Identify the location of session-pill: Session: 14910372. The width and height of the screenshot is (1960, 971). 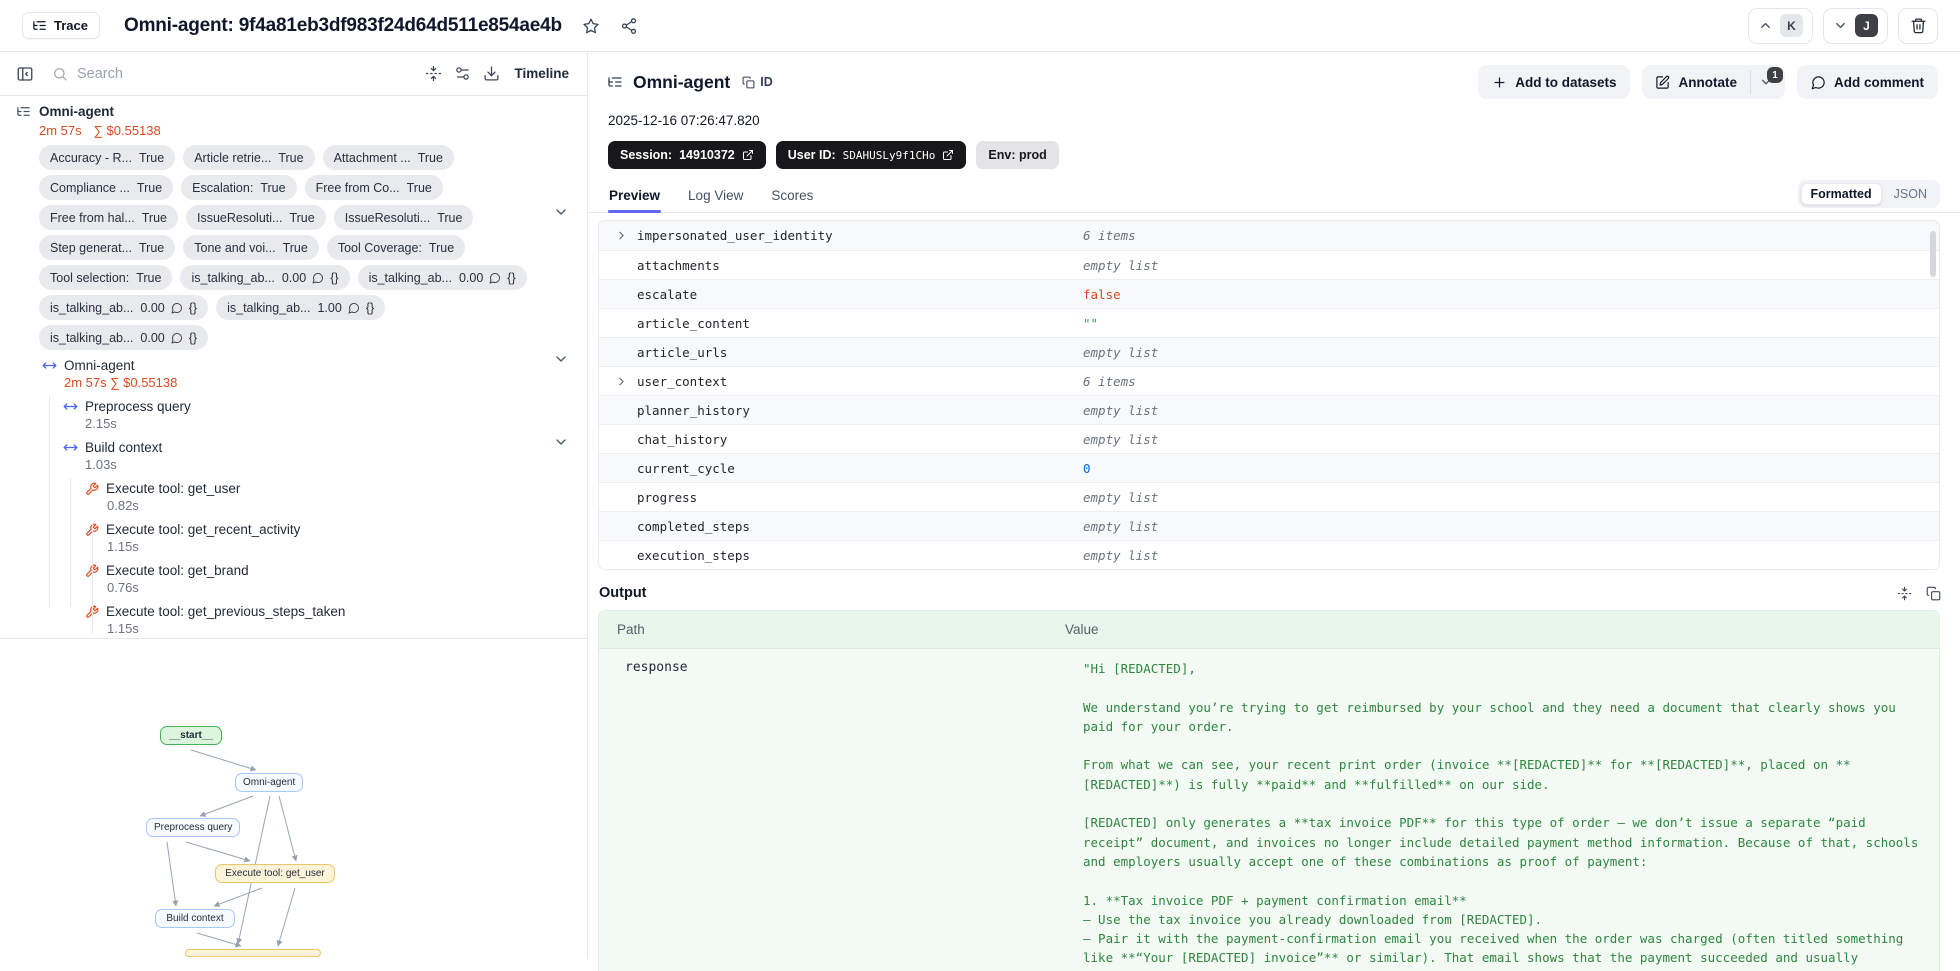
(687, 155).